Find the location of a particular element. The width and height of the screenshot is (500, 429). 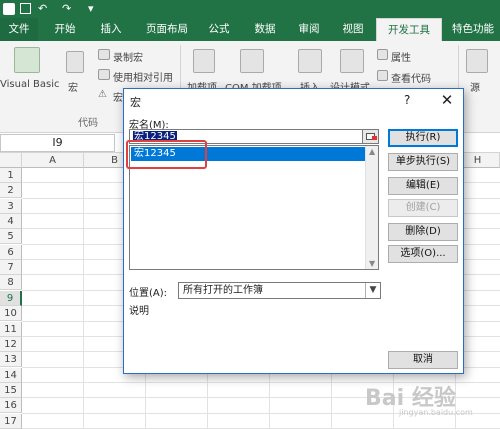

row-header: 6 is located at coordinates (11, 252).